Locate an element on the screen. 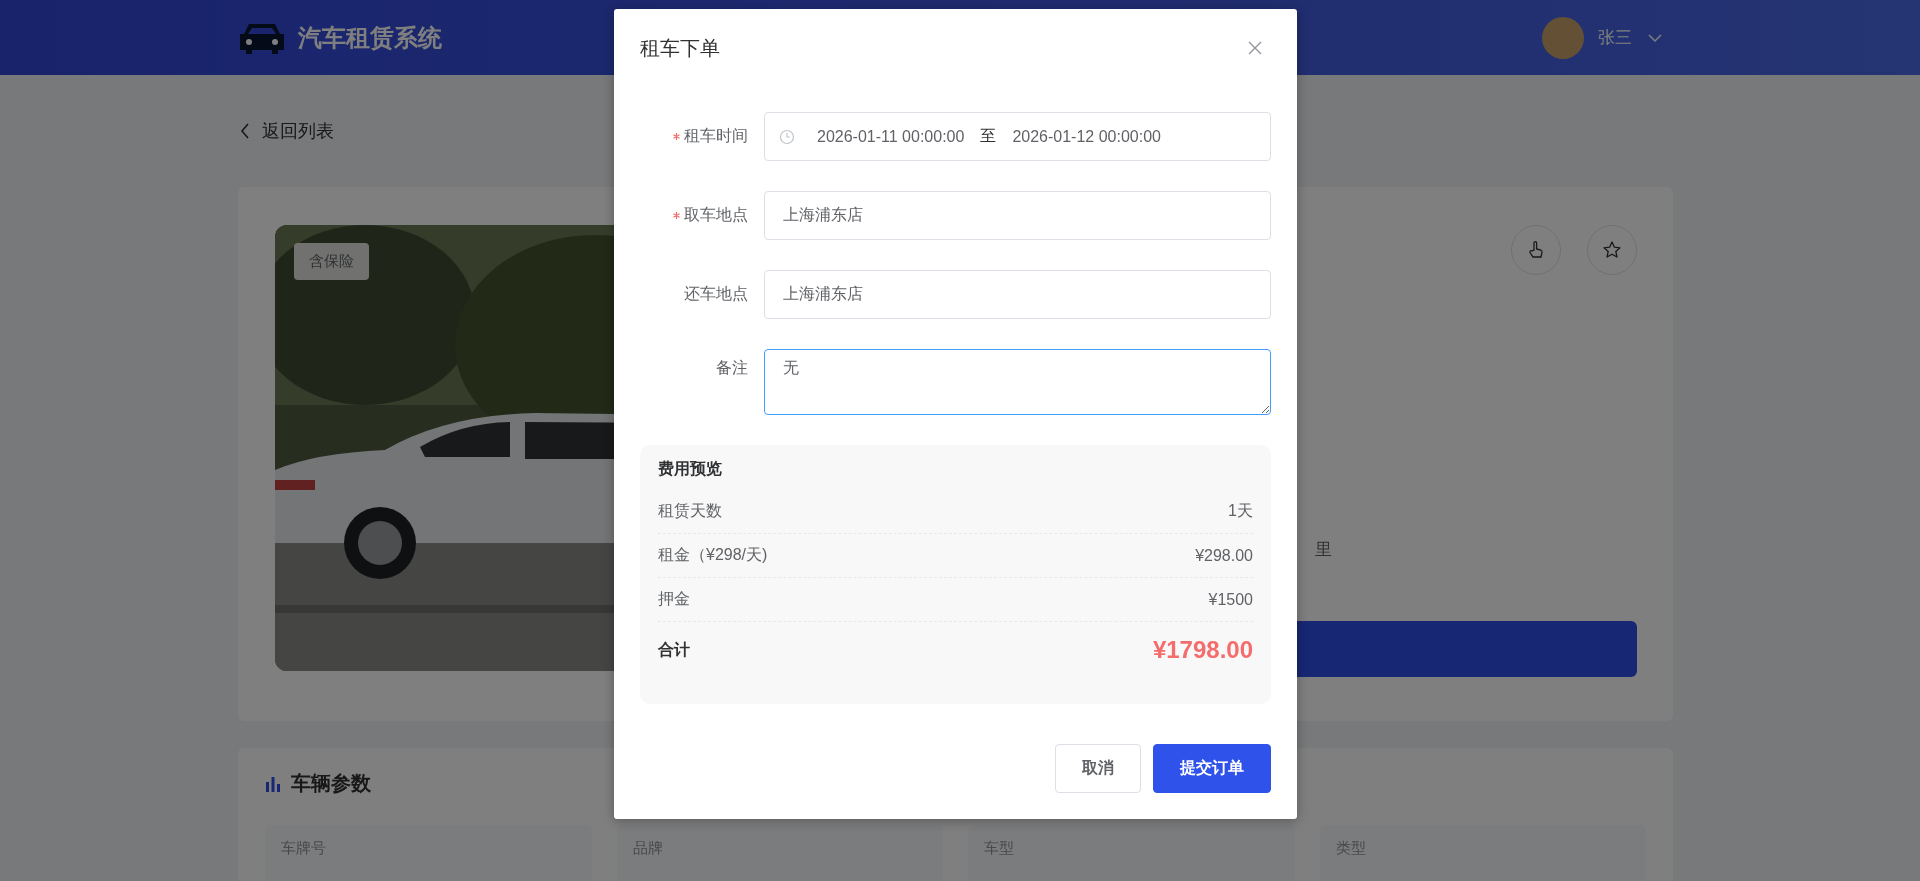 The image size is (1920, 881). fee-value: ¥298.00 is located at coordinates (1224, 555).